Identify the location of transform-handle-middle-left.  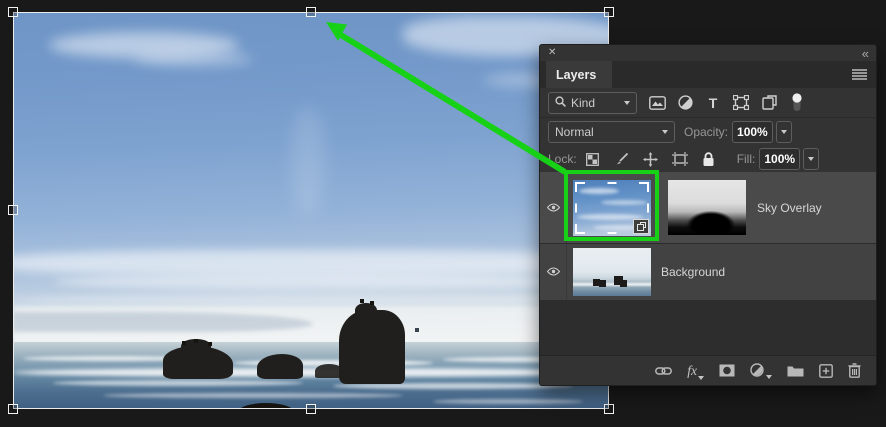
(13, 210).